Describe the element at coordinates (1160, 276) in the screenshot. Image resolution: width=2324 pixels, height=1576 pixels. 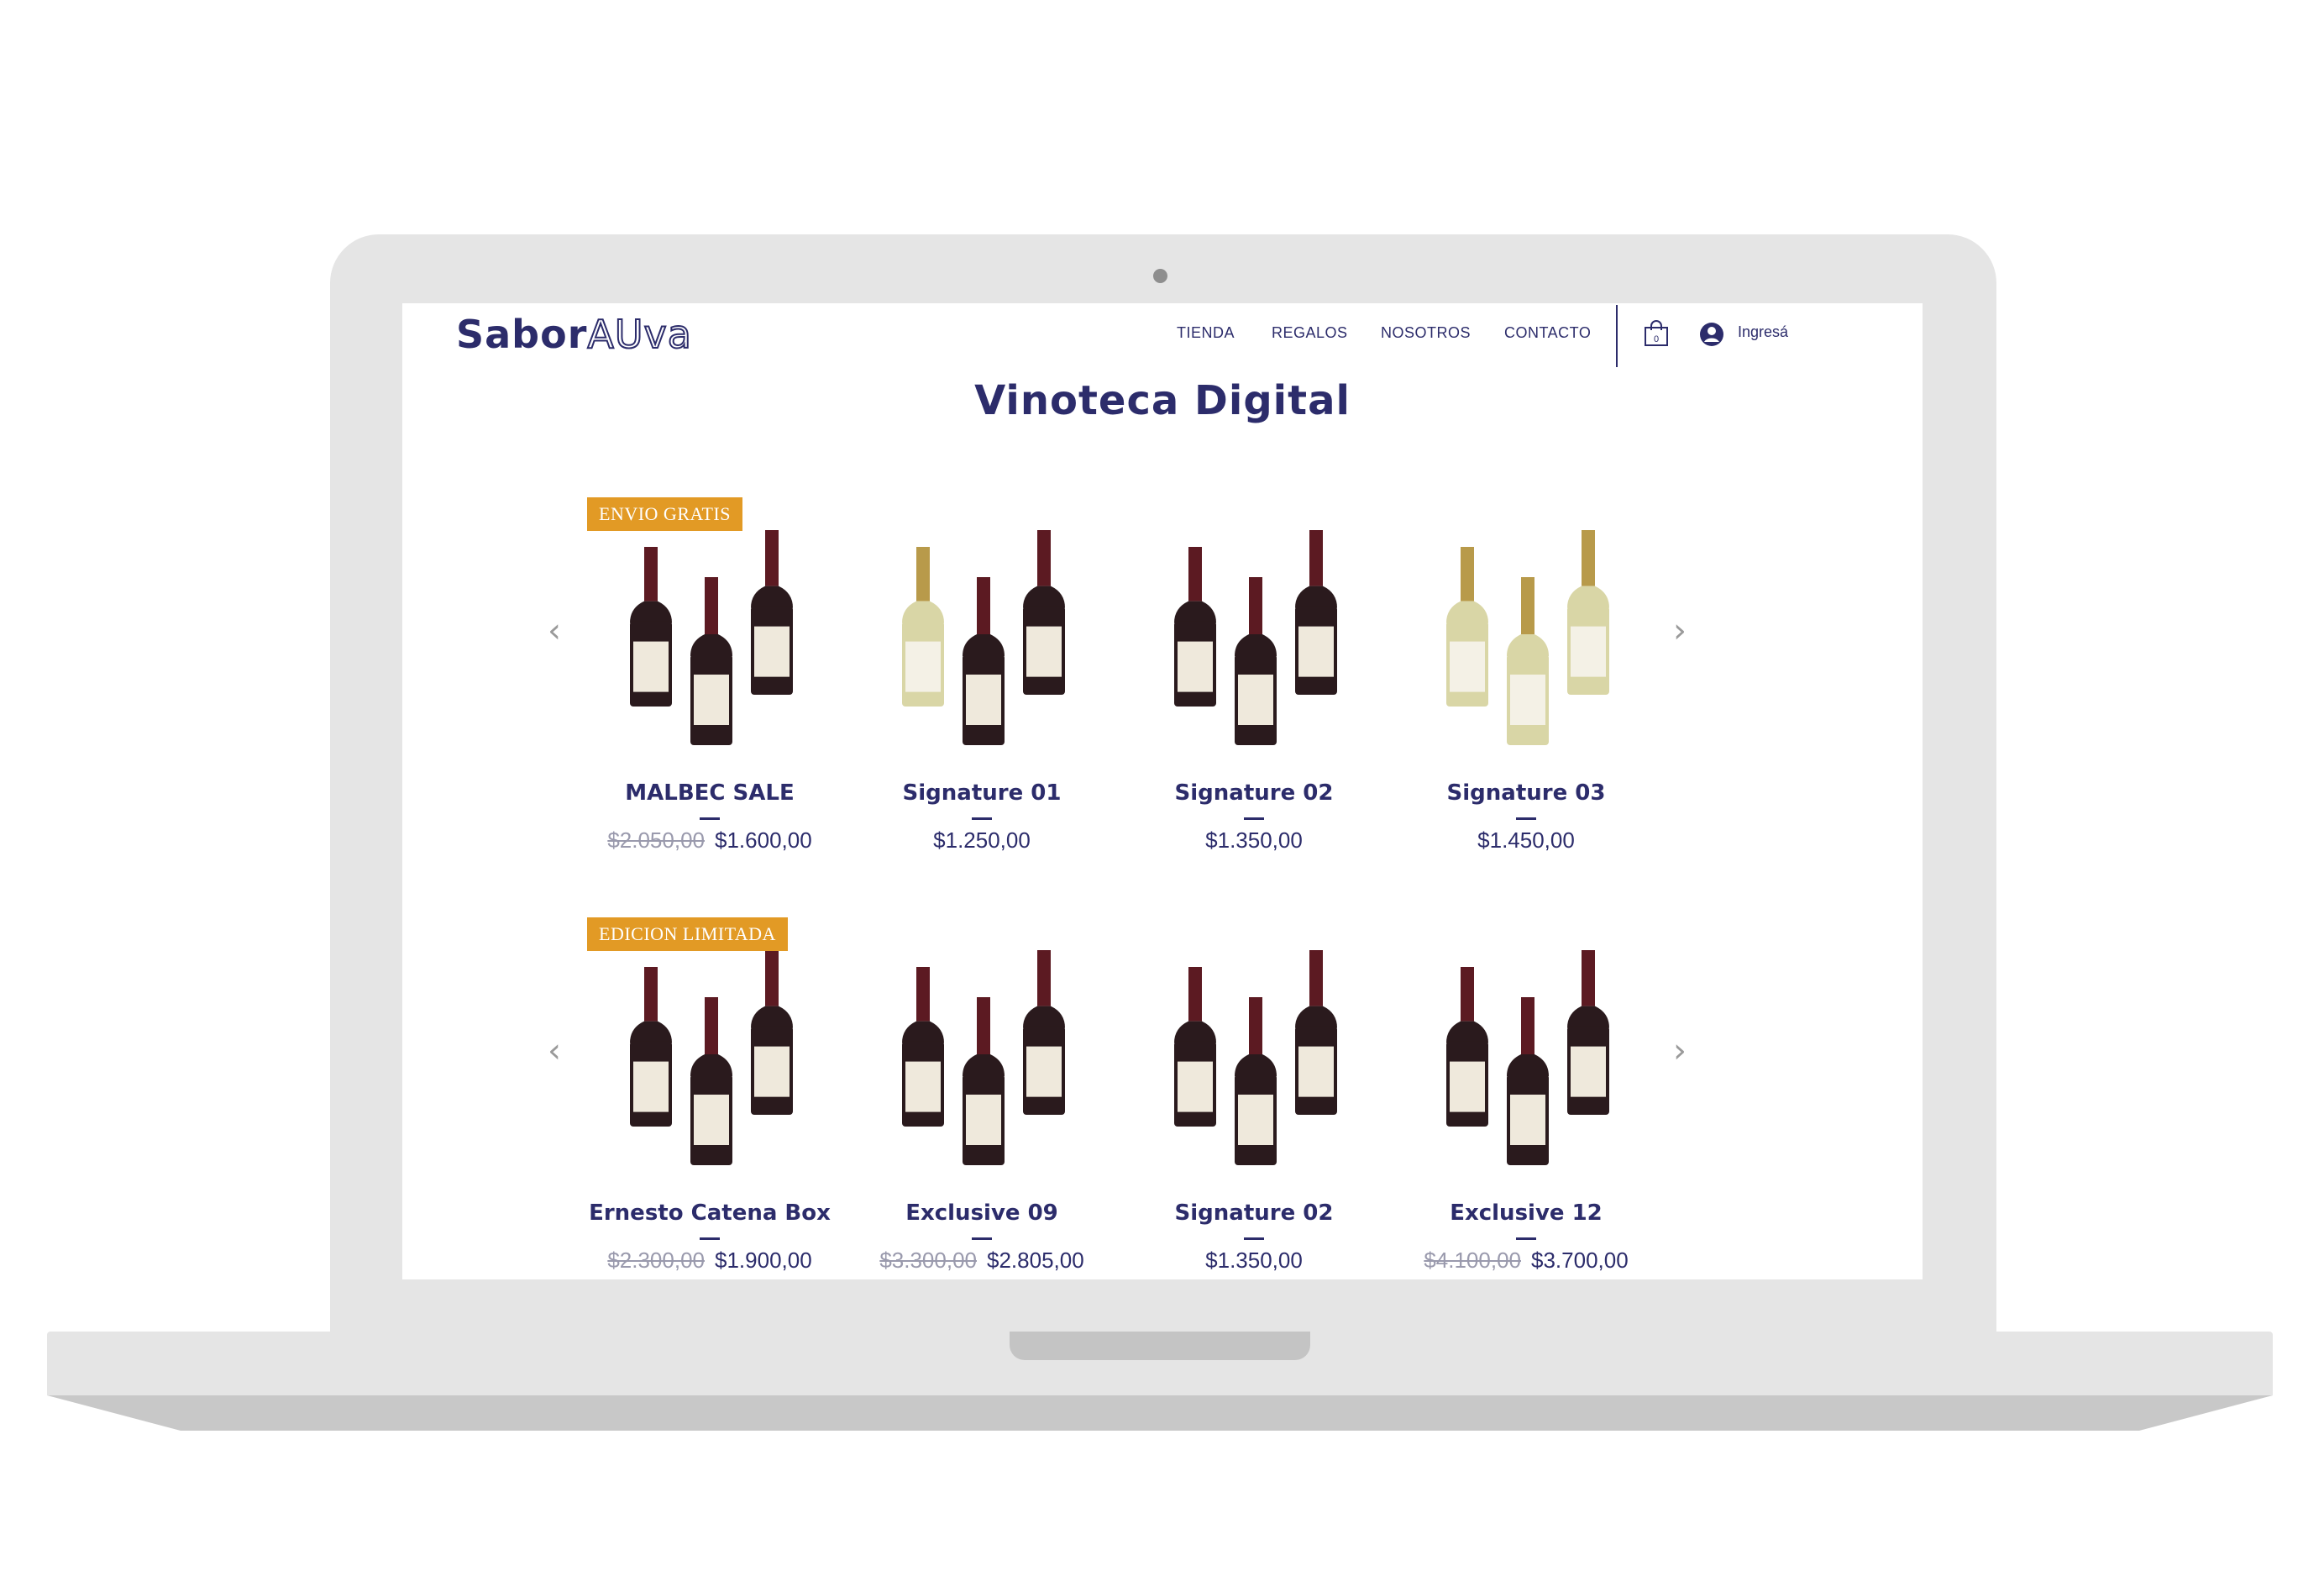
I see `webcam-icon` at that location.